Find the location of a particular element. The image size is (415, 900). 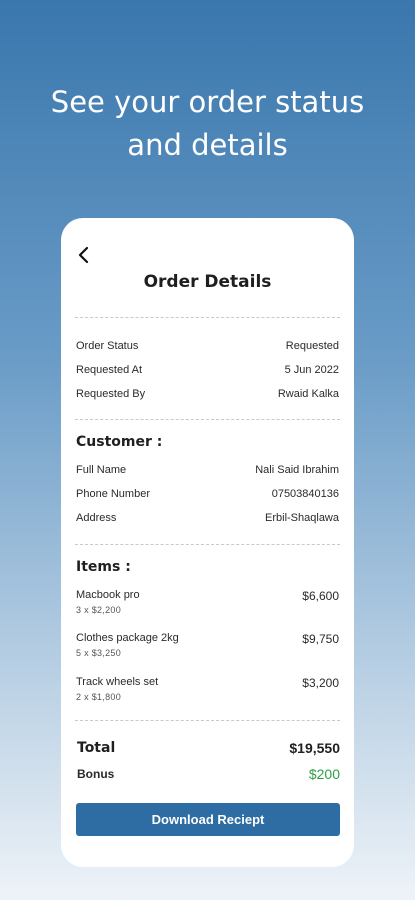

page-title: Order Details is located at coordinates (207, 282).